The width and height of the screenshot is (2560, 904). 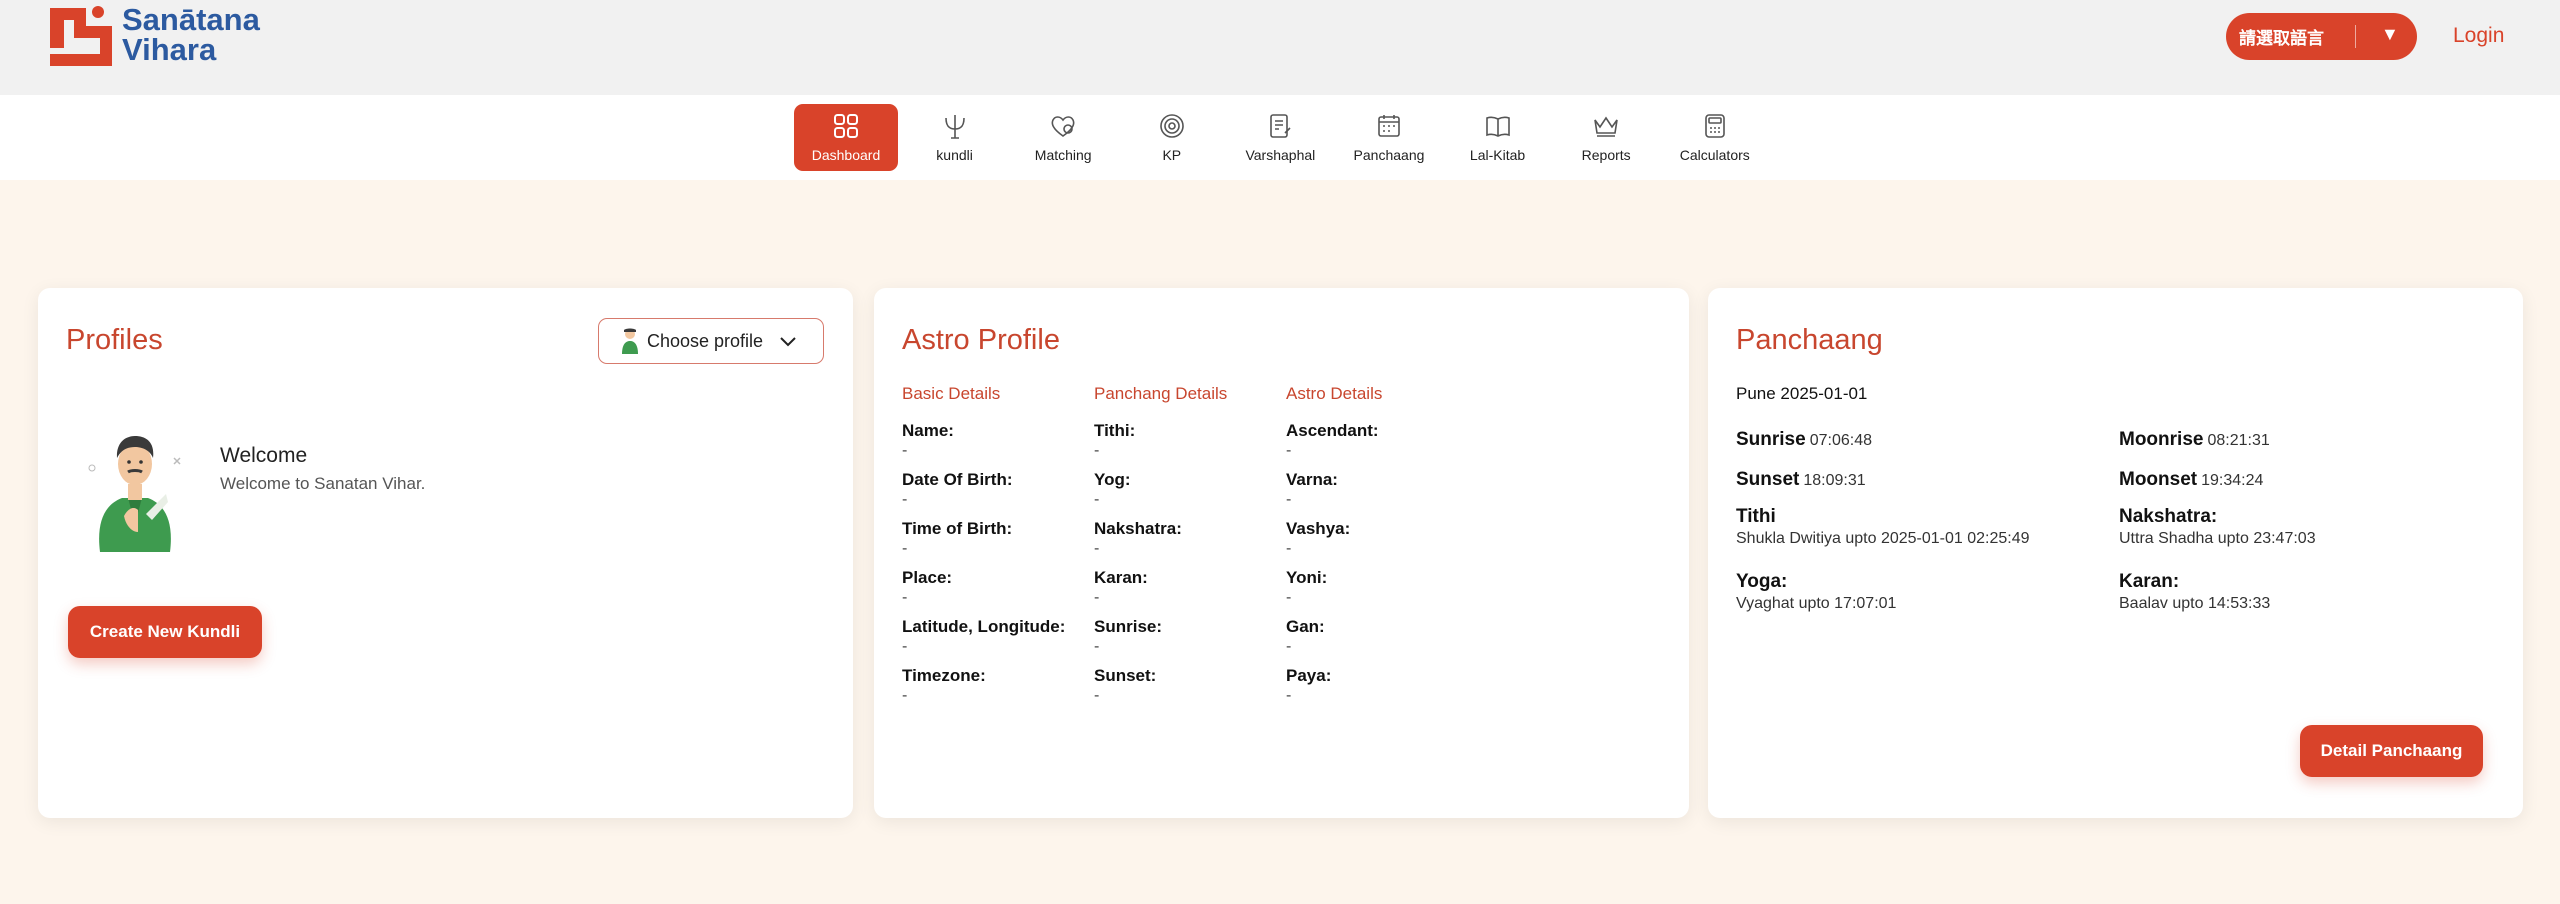 What do you see at coordinates (2391, 751) in the screenshot?
I see `detail-panchaang-button: Detail Panchaang` at bounding box center [2391, 751].